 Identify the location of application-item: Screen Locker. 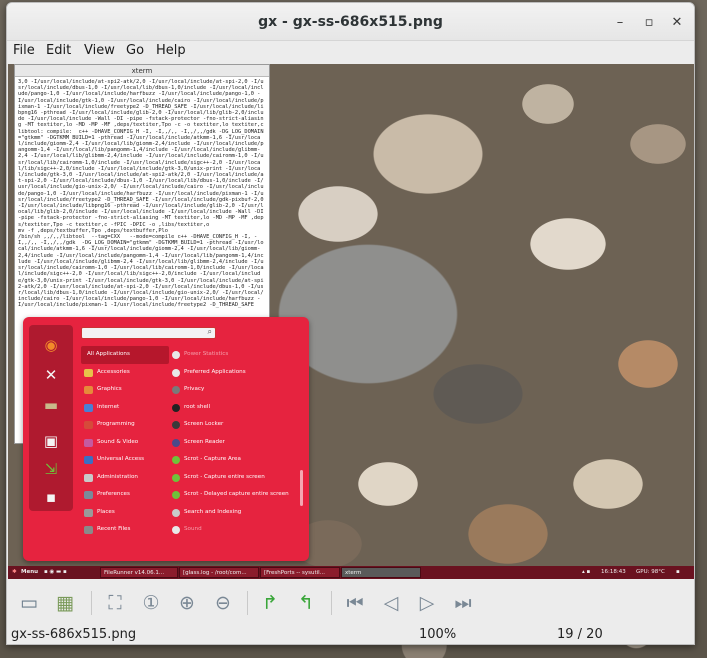
(236, 425).